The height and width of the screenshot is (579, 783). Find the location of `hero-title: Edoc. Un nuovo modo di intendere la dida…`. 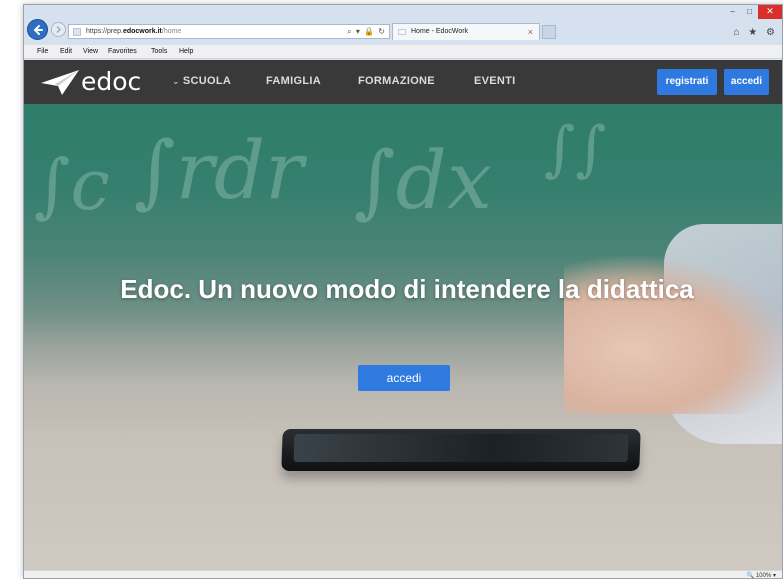

hero-title: Edoc. Un nuovo modo di intendere la dida… is located at coordinates (407, 289).